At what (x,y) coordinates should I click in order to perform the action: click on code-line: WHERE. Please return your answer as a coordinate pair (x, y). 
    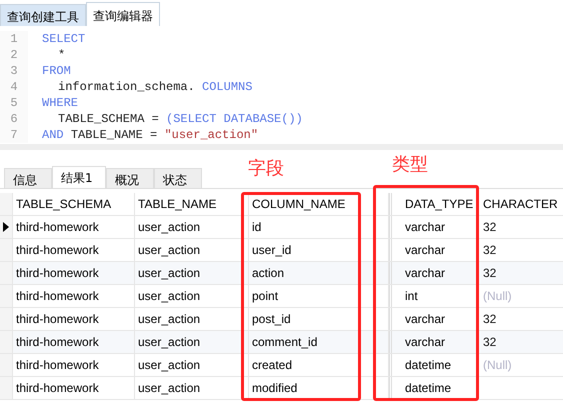
    Looking at the image, I should click on (59, 103).